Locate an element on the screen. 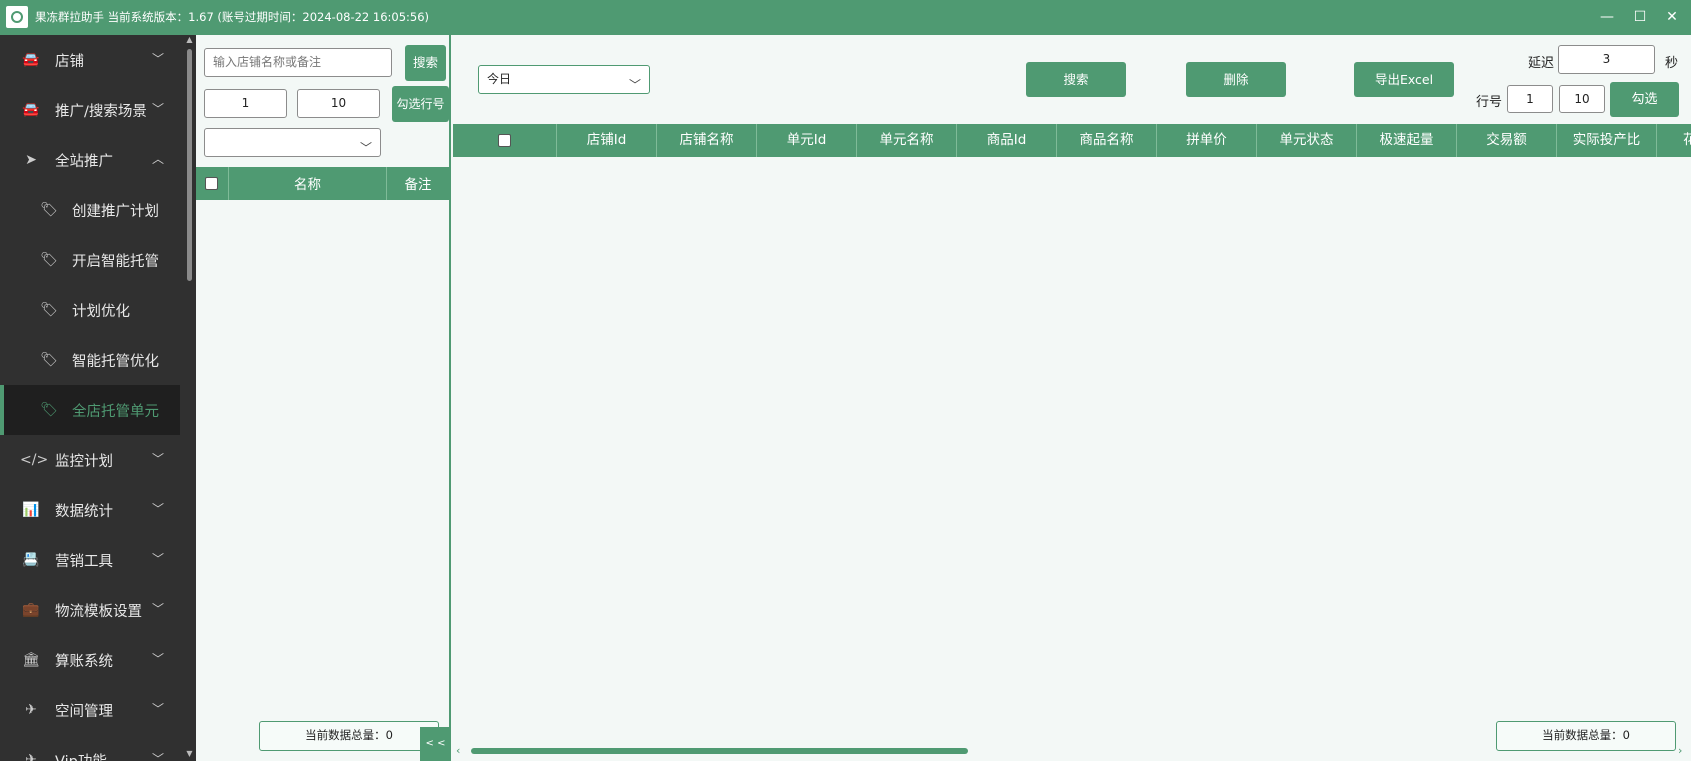 The image size is (1691, 761). maximize-button: ☐ is located at coordinates (1640, 17).